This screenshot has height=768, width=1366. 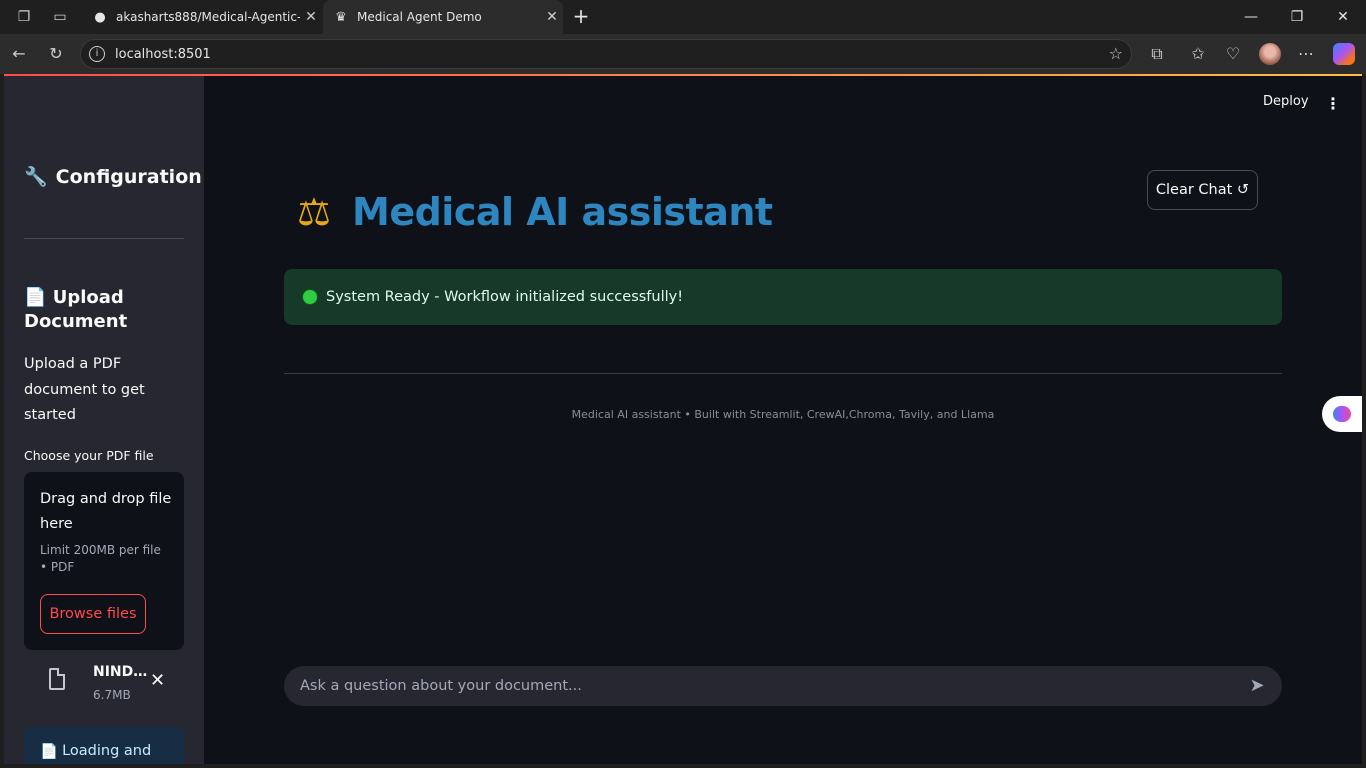 I want to click on main-menu-icon: ⋮, so click(x=1333, y=103).